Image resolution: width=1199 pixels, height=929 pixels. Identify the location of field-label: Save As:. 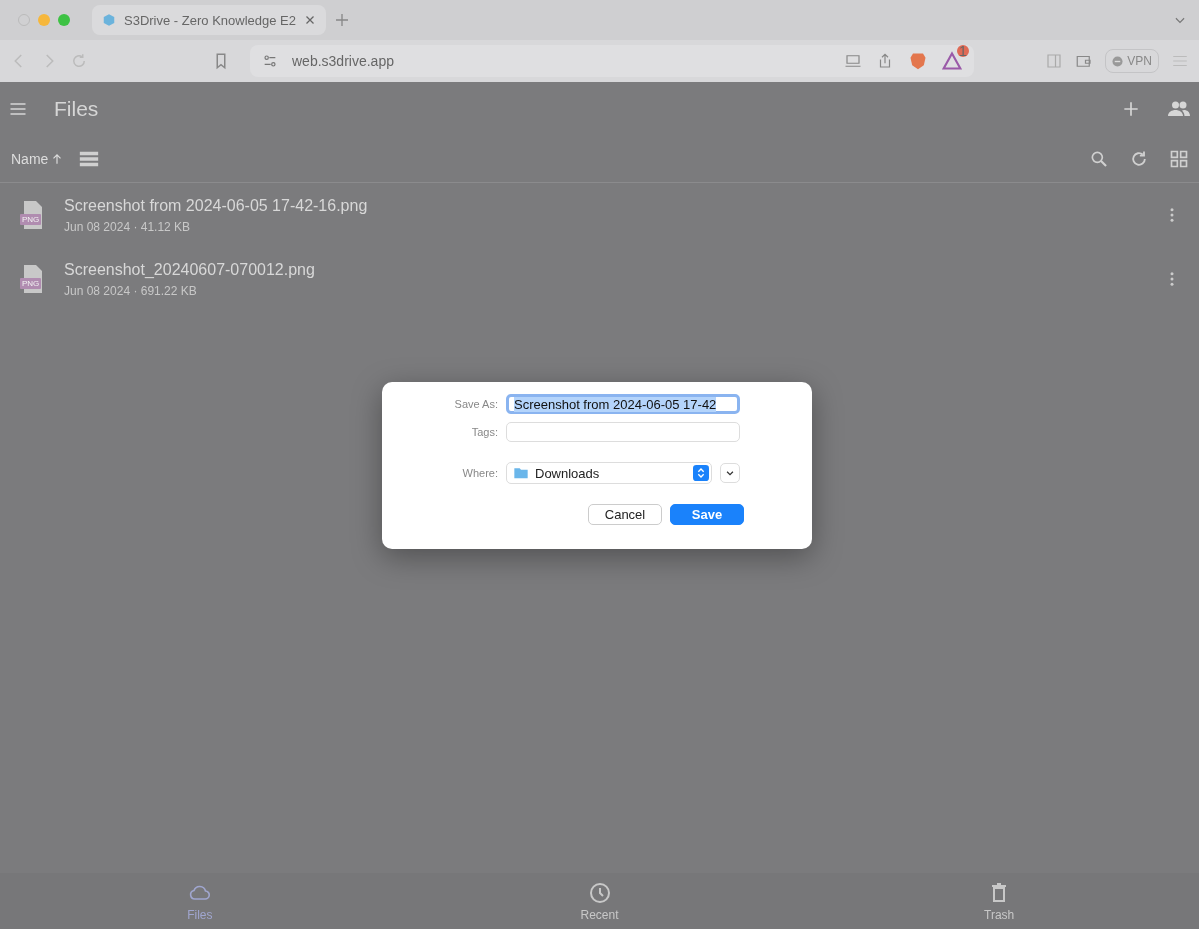
(475, 404).